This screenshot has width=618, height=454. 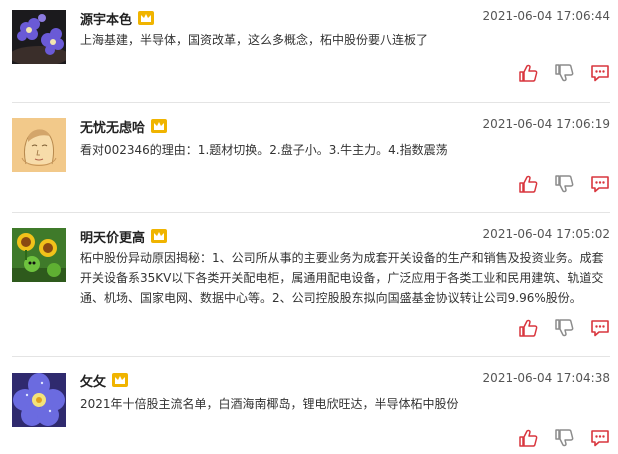 I want to click on violet-flower-avatar, so click(x=39, y=400).